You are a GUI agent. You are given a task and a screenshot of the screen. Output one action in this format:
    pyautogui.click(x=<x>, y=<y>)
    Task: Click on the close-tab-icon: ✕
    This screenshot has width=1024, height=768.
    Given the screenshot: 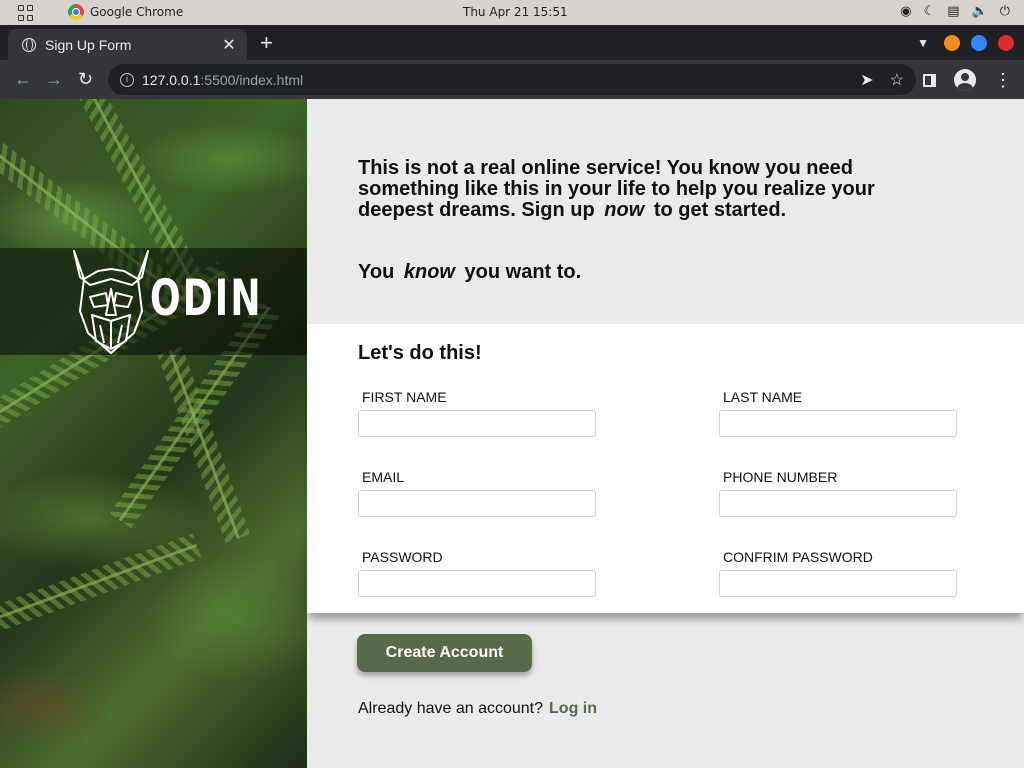 What is the action you would take?
    pyautogui.click(x=229, y=45)
    